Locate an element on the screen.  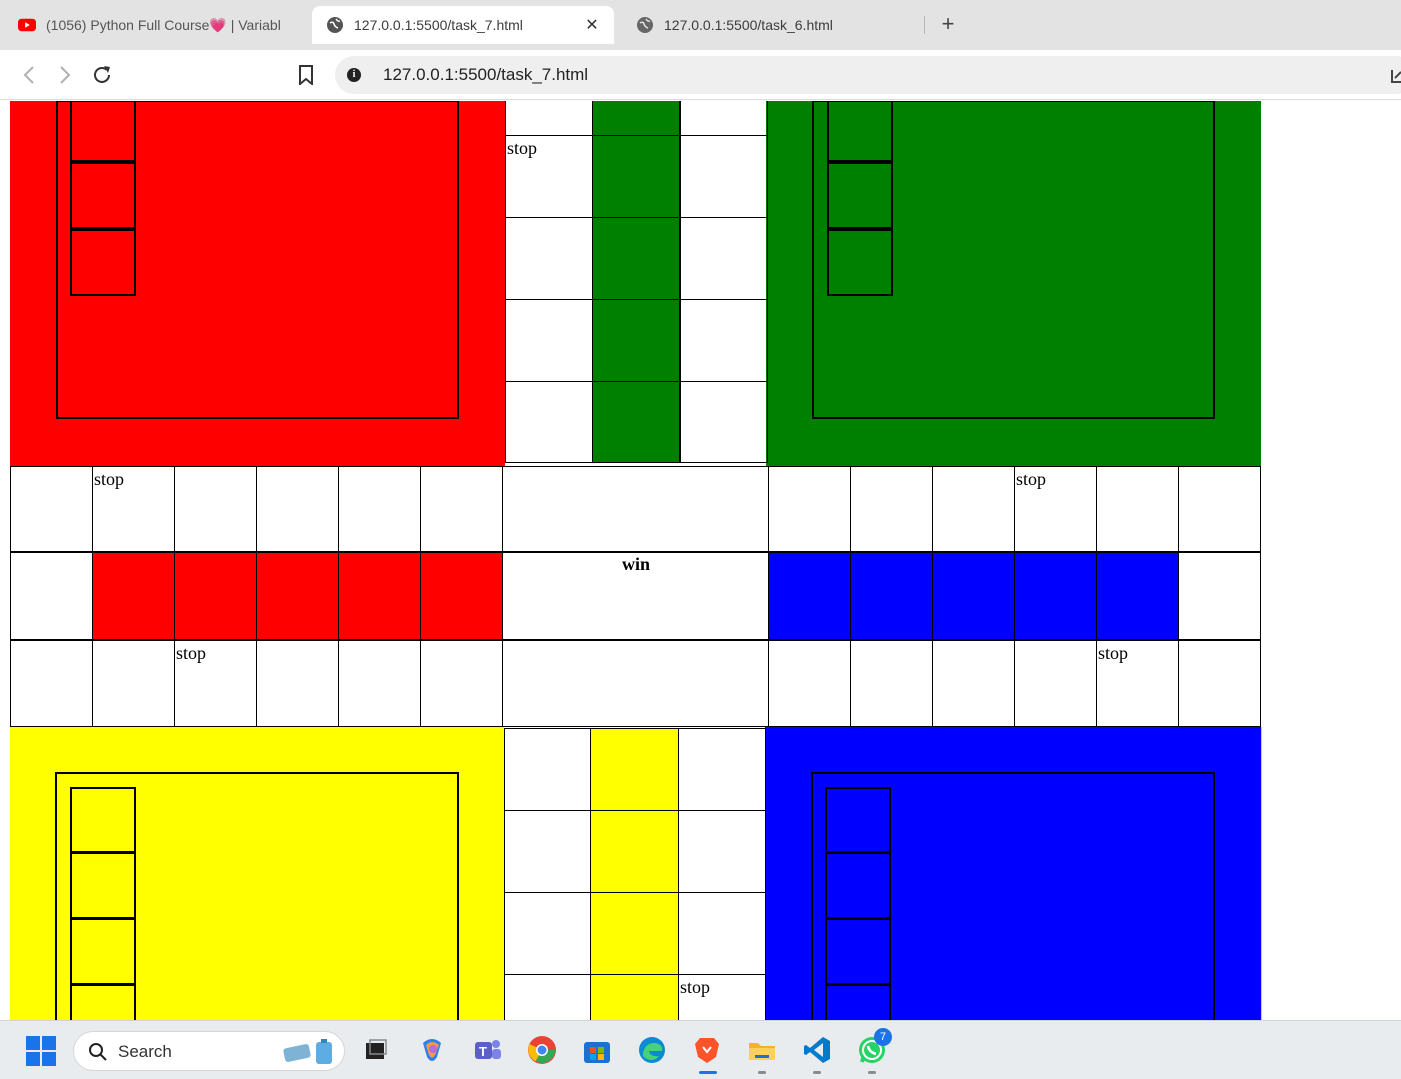
whatsapp-icon: 7 is located at coordinates (874, 1047).